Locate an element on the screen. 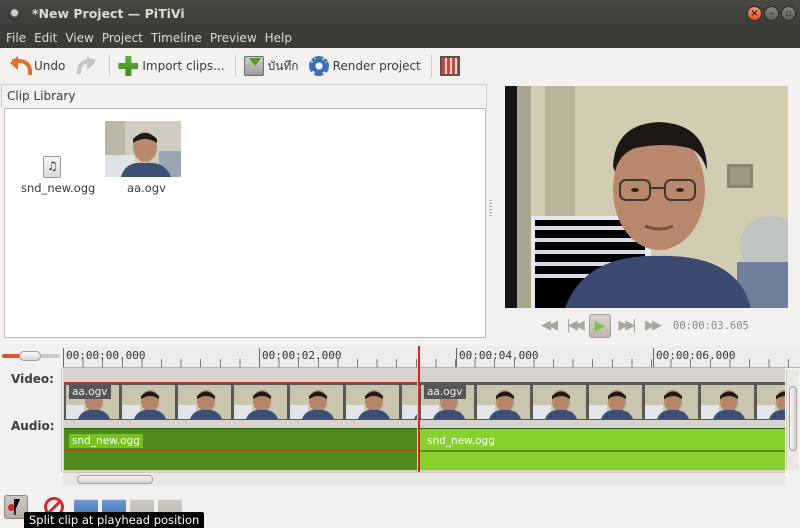 The height and width of the screenshot is (528, 800). fullscreen-button is located at coordinates (453, 66).